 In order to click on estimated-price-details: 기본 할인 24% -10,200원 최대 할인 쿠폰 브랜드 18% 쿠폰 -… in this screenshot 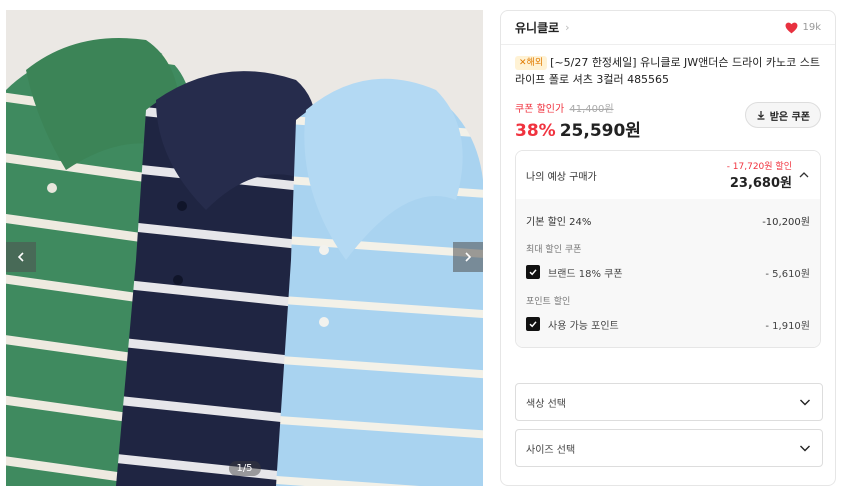, I will do `click(668, 273)`.